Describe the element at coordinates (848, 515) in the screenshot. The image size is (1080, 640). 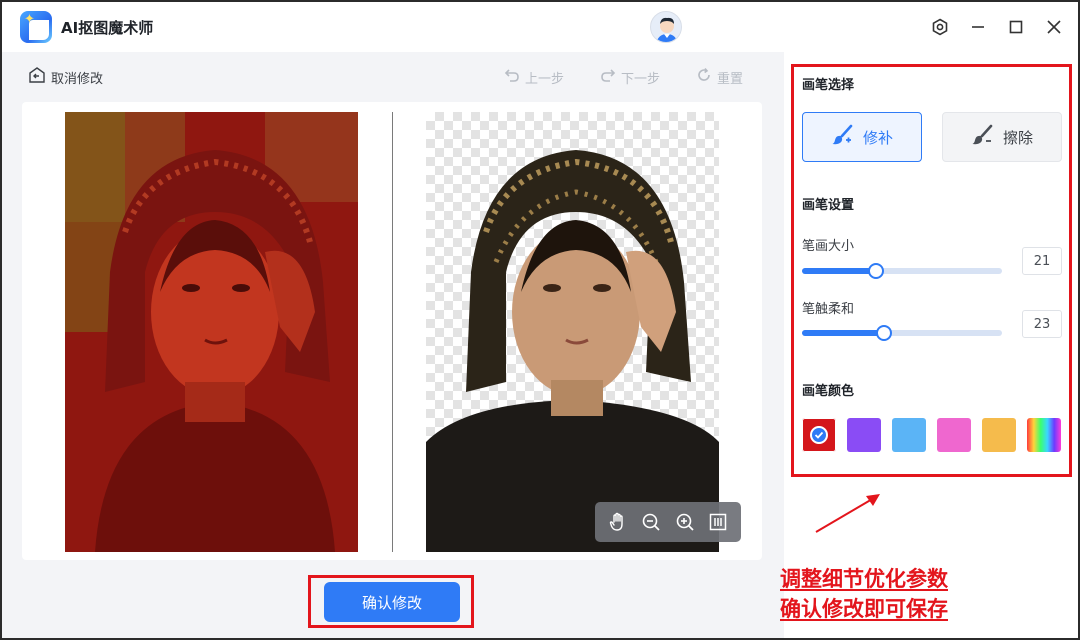
I see `annotation-arrow` at that location.